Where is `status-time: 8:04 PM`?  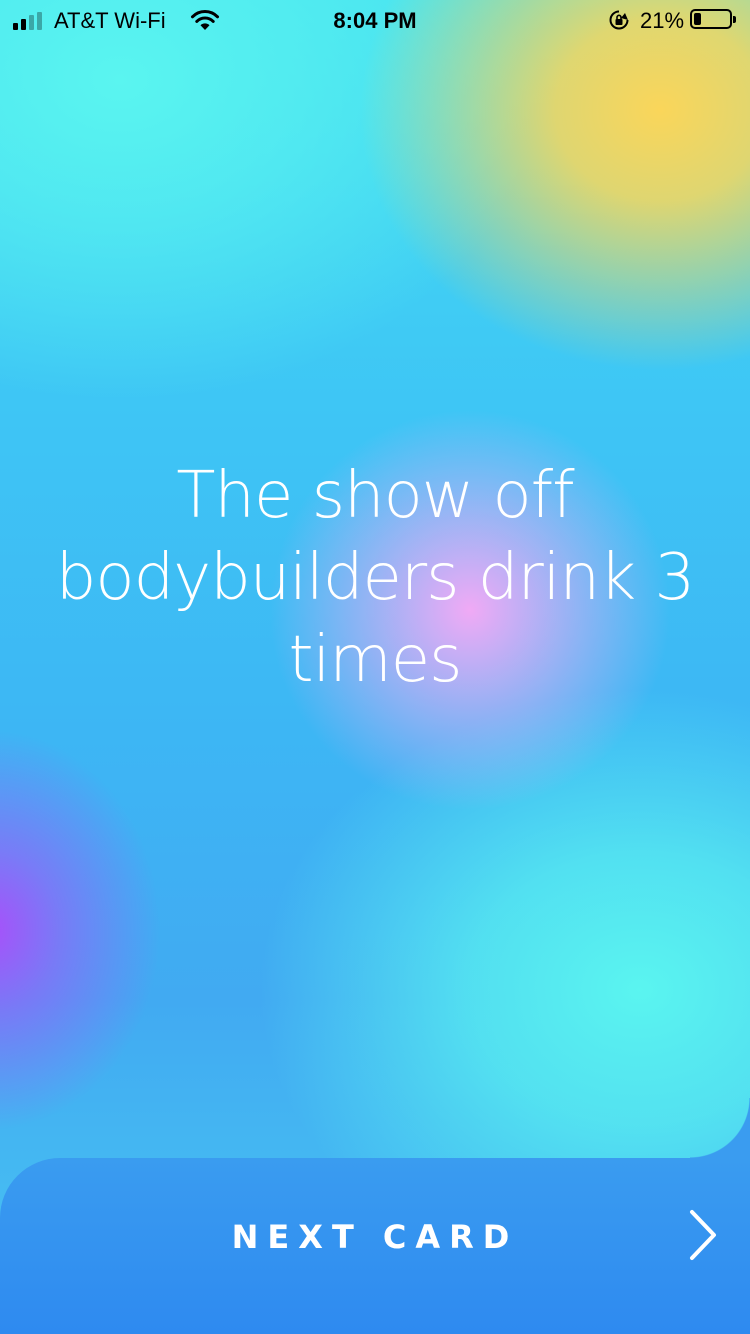 status-time: 8:04 PM is located at coordinates (375, 20).